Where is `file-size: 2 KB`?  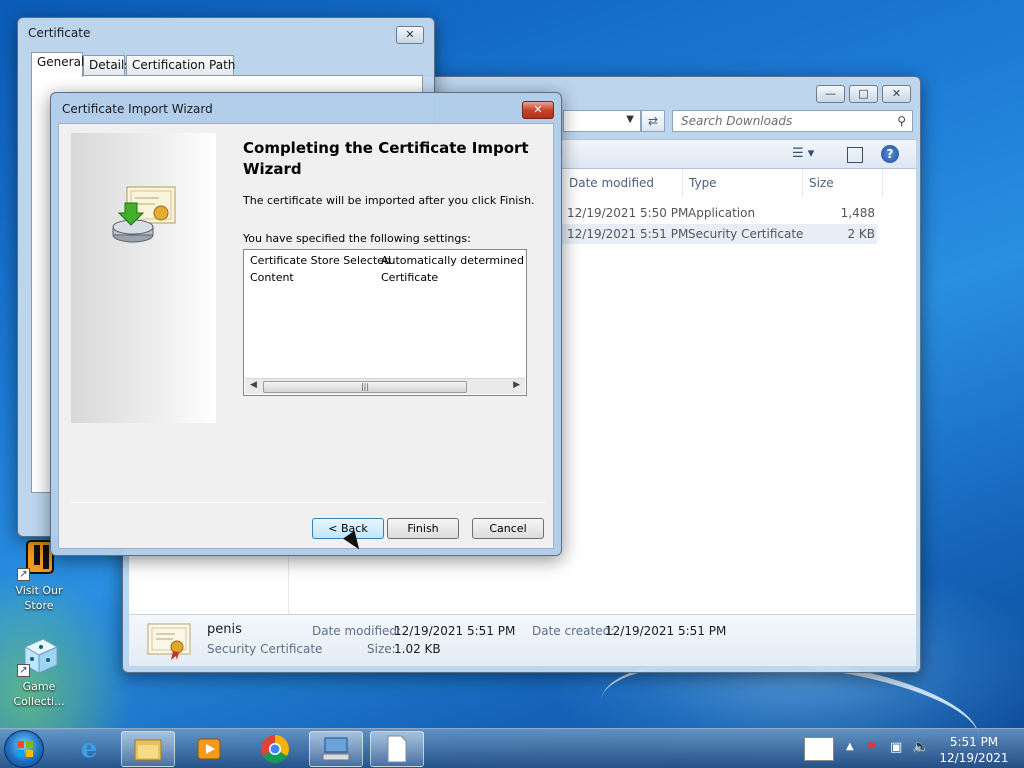 file-size: 2 KB is located at coordinates (861, 234).